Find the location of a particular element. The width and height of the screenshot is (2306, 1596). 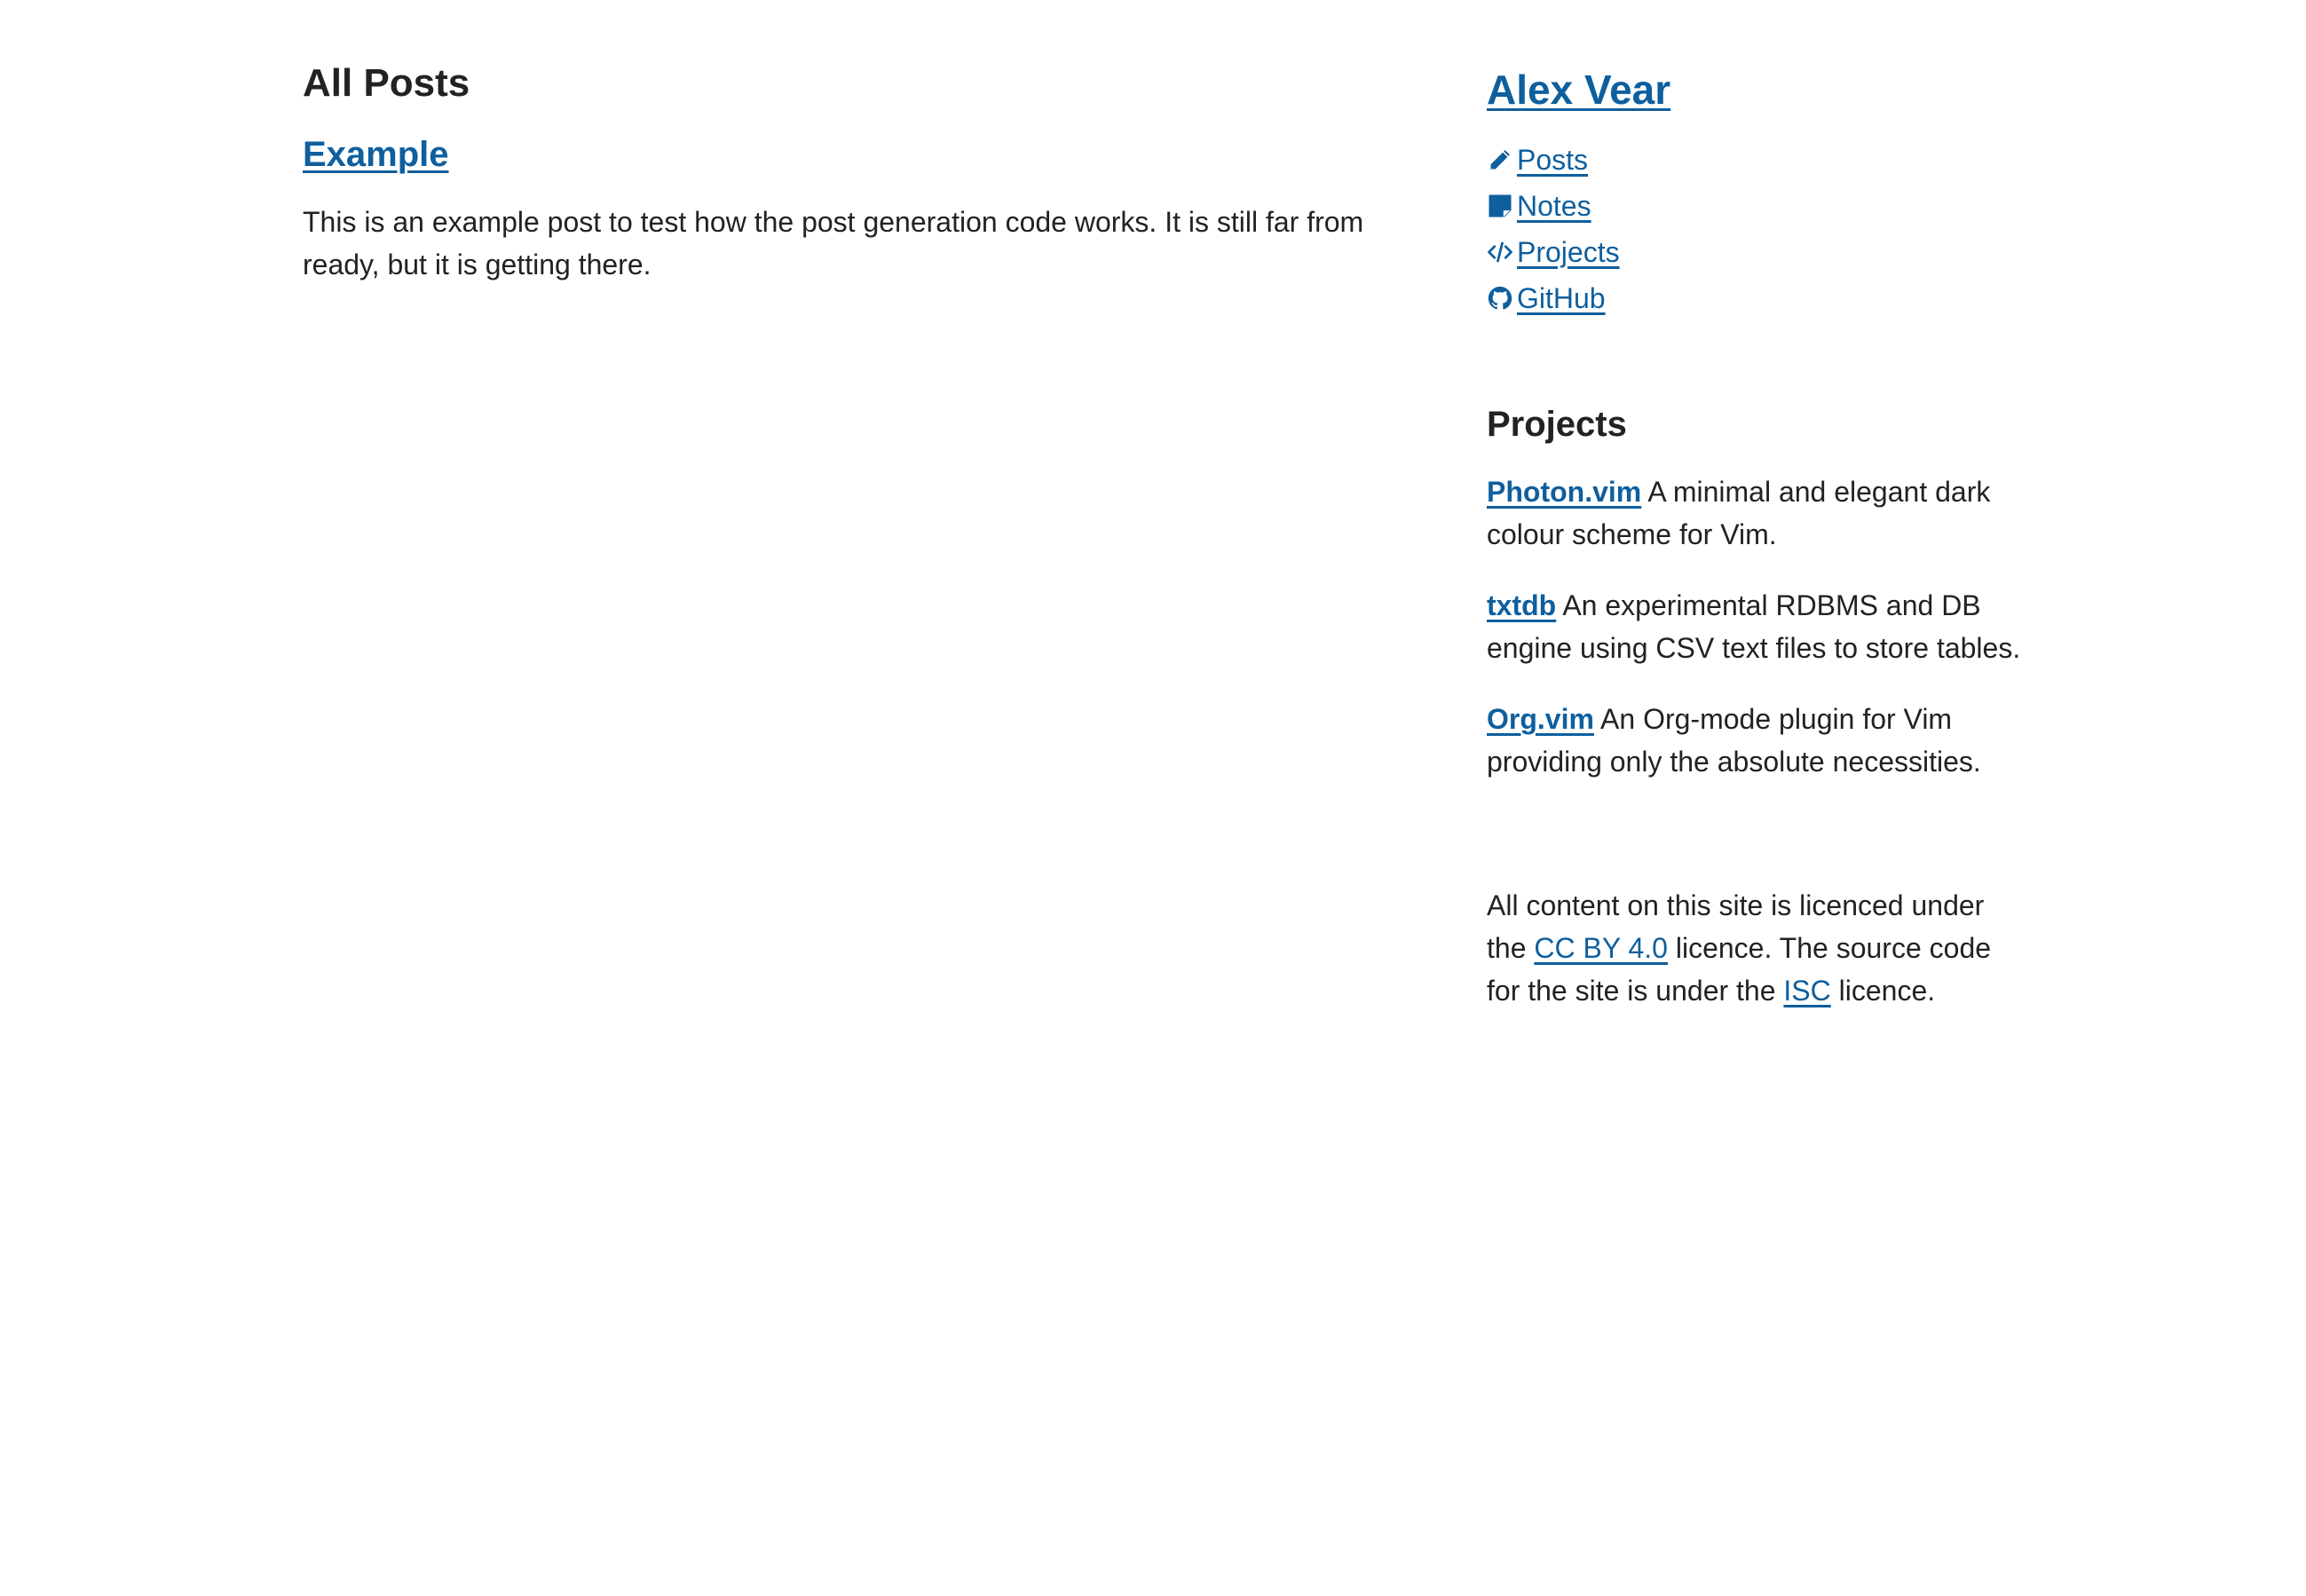

code-icon is located at coordinates (1500, 252).